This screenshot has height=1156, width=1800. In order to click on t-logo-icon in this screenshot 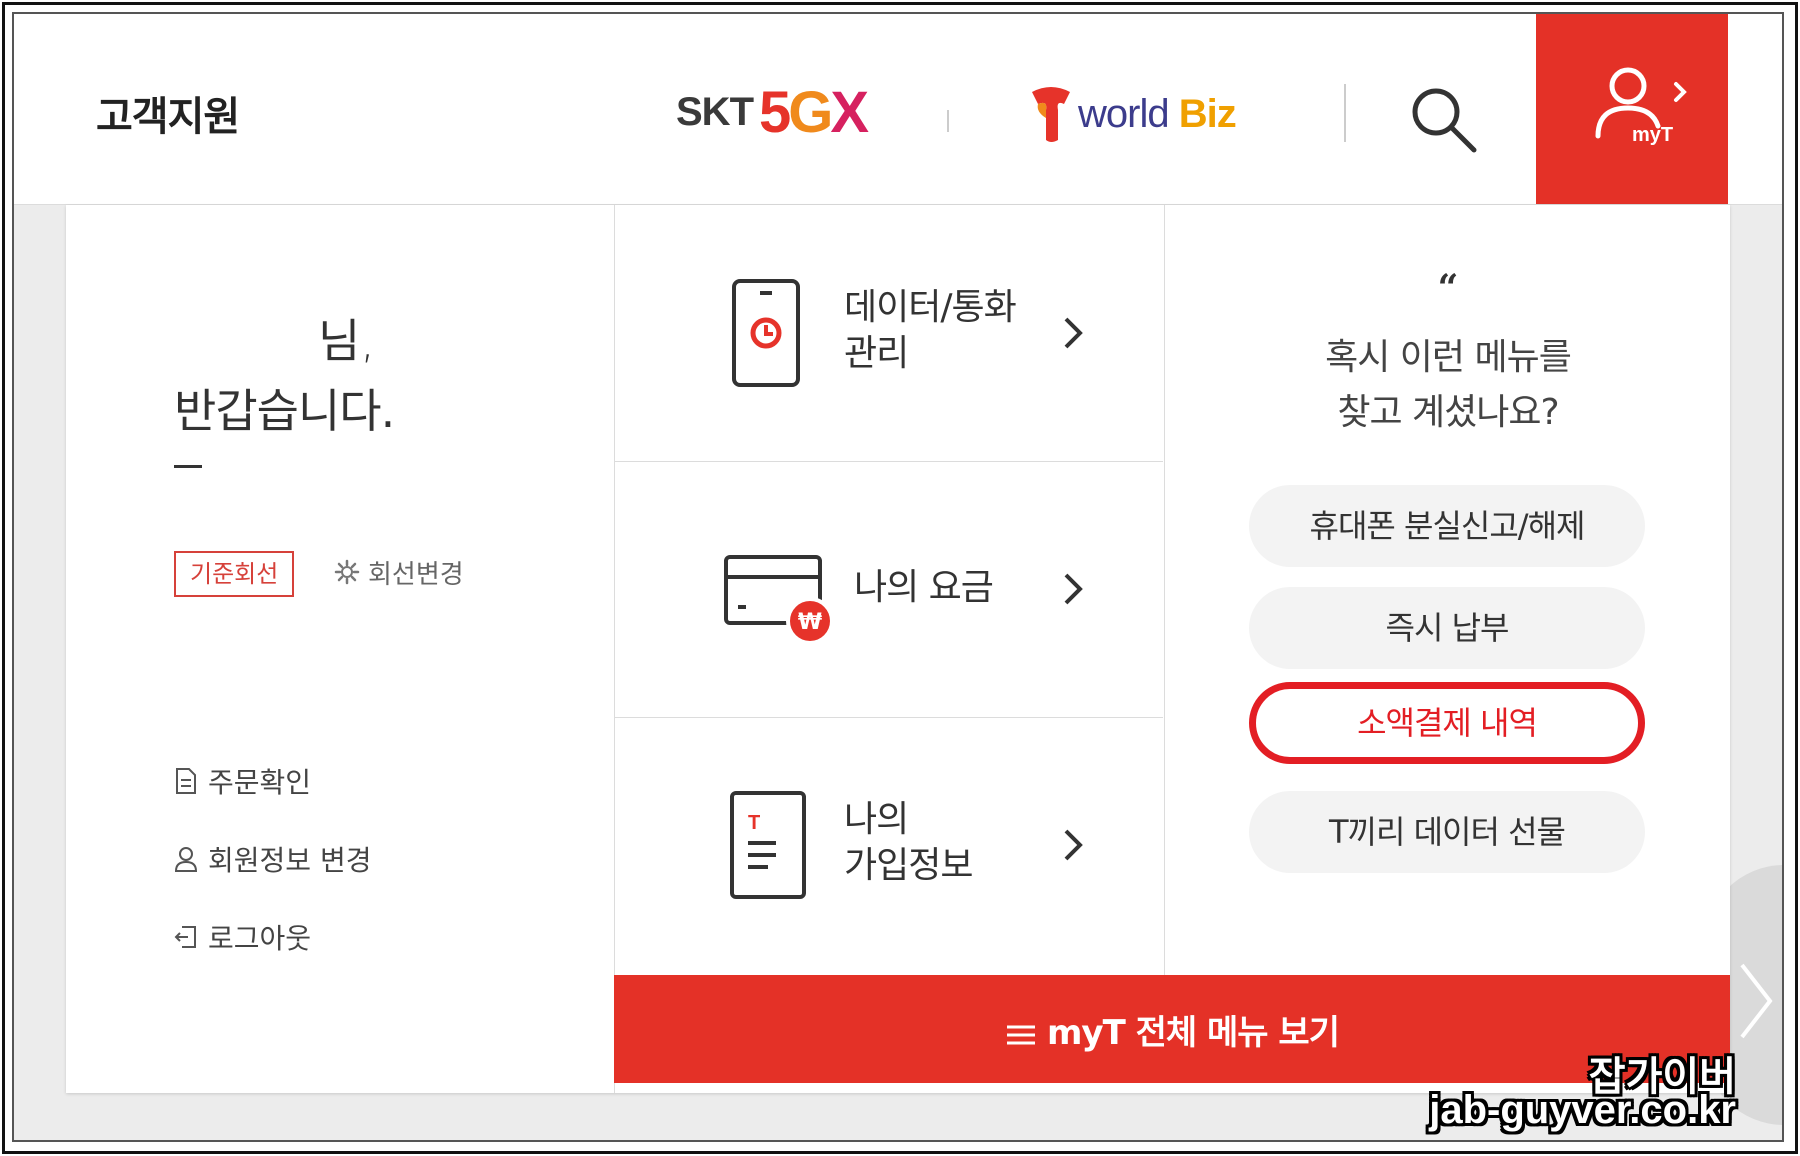, I will do `click(1051, 114)`.